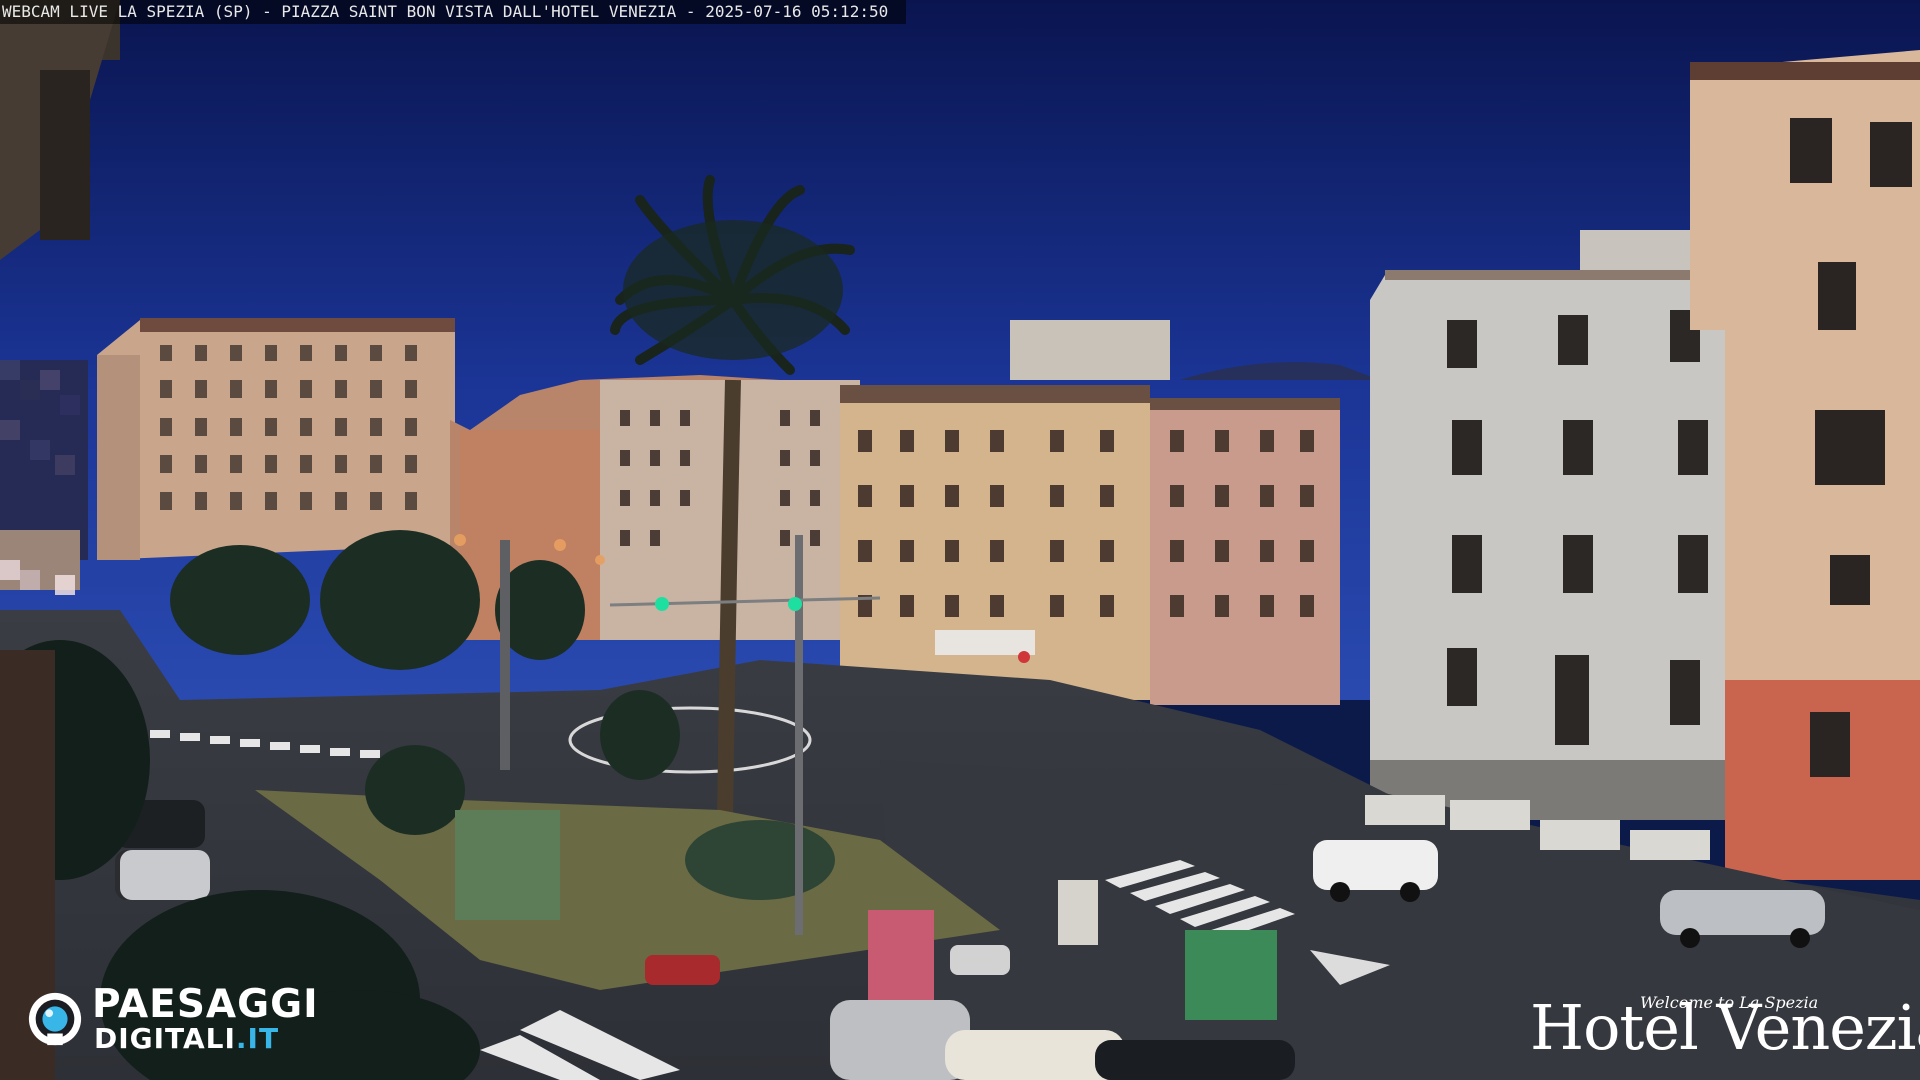 The image size is (1920, 1080). What do you see at coordinates (1078, 912) in the screenshot?
I see `sign-panel` at bounding box center [1078, 912].